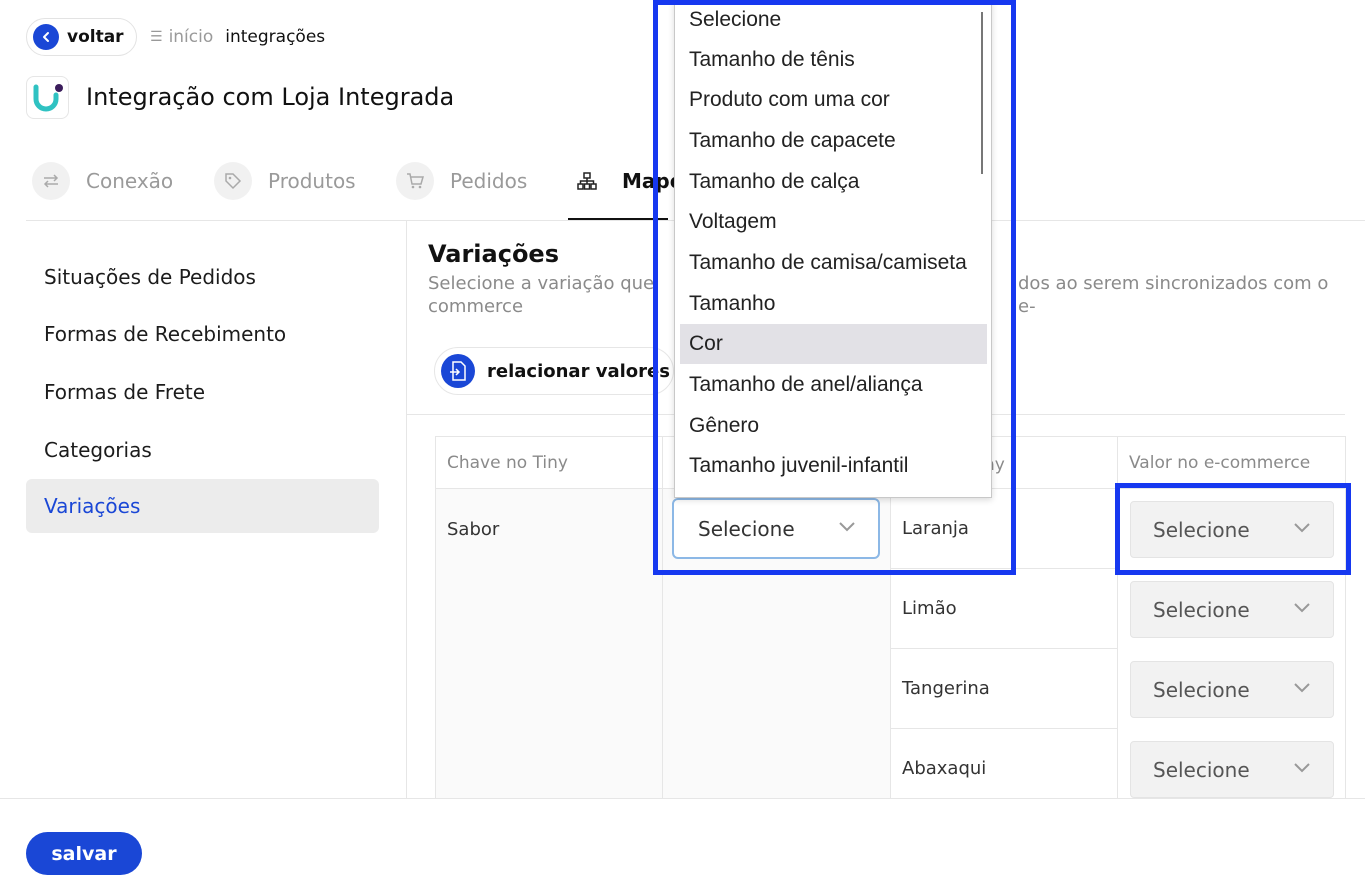 Image resolution: width=1365 pixels, height=887 pixels. What do you see at coordinates (1233, 529) in the screenshot?
I see `highlight-box` at bounding box center [1233, 529].